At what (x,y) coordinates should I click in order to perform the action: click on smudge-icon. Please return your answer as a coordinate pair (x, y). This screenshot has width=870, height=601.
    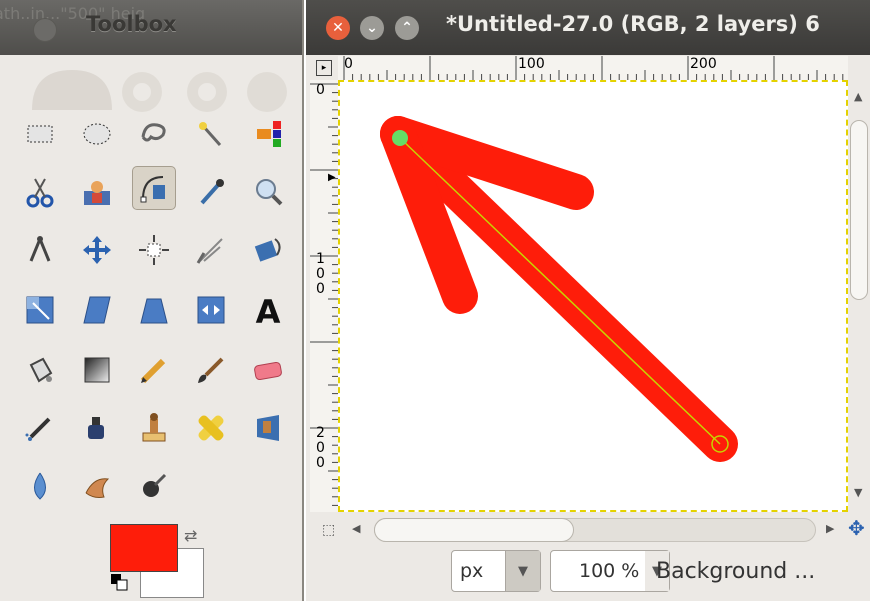
    Looking at the image, I should click on (97, 486).